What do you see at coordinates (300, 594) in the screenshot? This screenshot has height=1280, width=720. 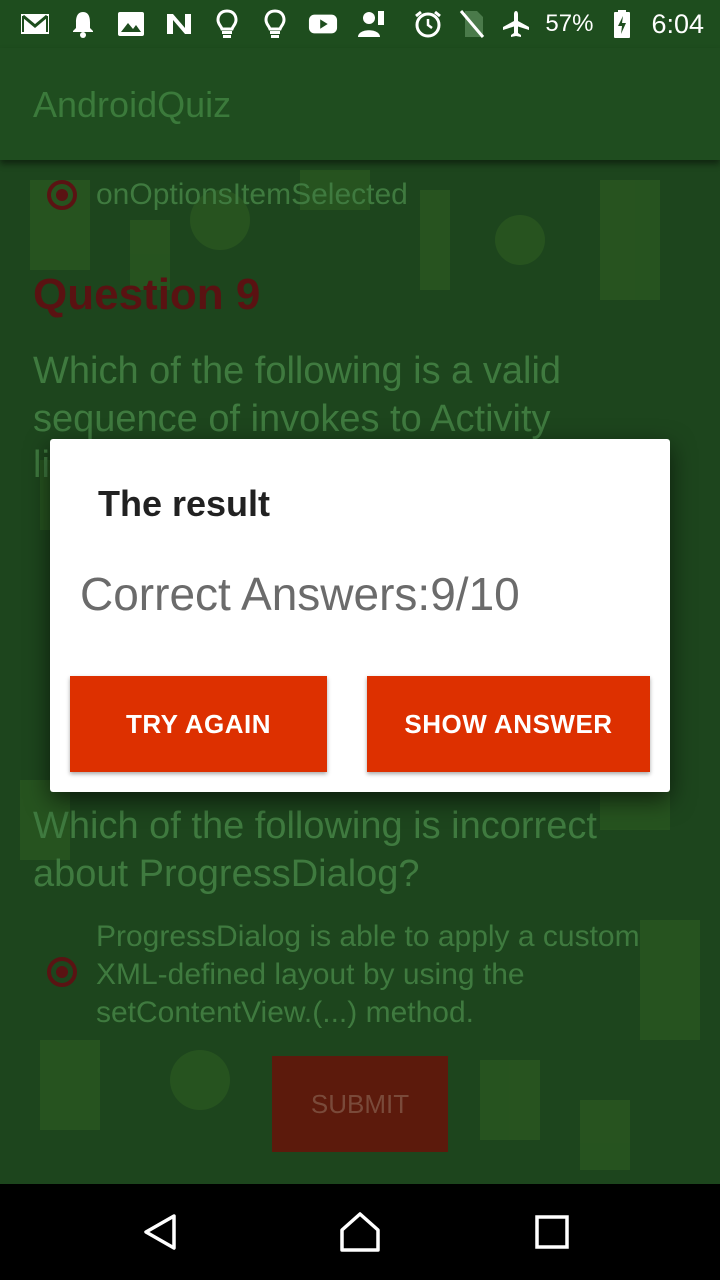 I see `dialog-message: Correct Answers:9/10` at bounding box center [300, 594].